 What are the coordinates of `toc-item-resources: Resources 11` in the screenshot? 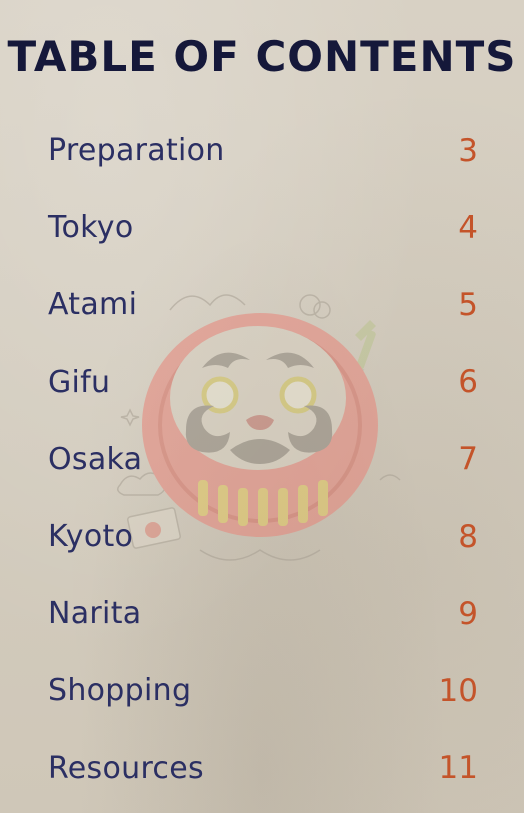 It's located at (263, 768).